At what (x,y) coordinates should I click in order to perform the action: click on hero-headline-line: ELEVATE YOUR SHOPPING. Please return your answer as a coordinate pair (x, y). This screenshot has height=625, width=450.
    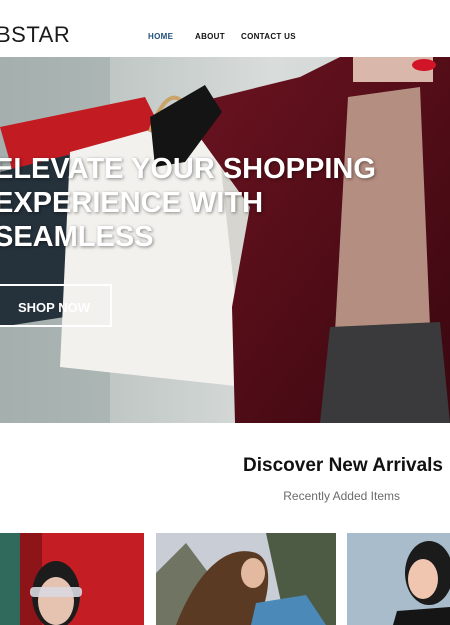
    Looking at the image, I should click on (188, 169).